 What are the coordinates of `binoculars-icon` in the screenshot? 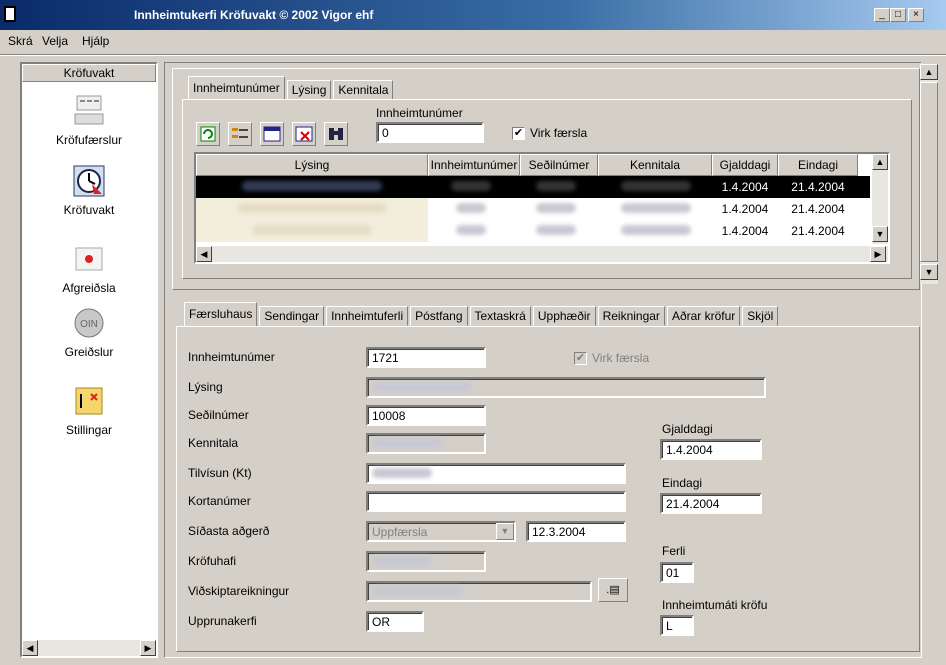 It's located at (336, 134).